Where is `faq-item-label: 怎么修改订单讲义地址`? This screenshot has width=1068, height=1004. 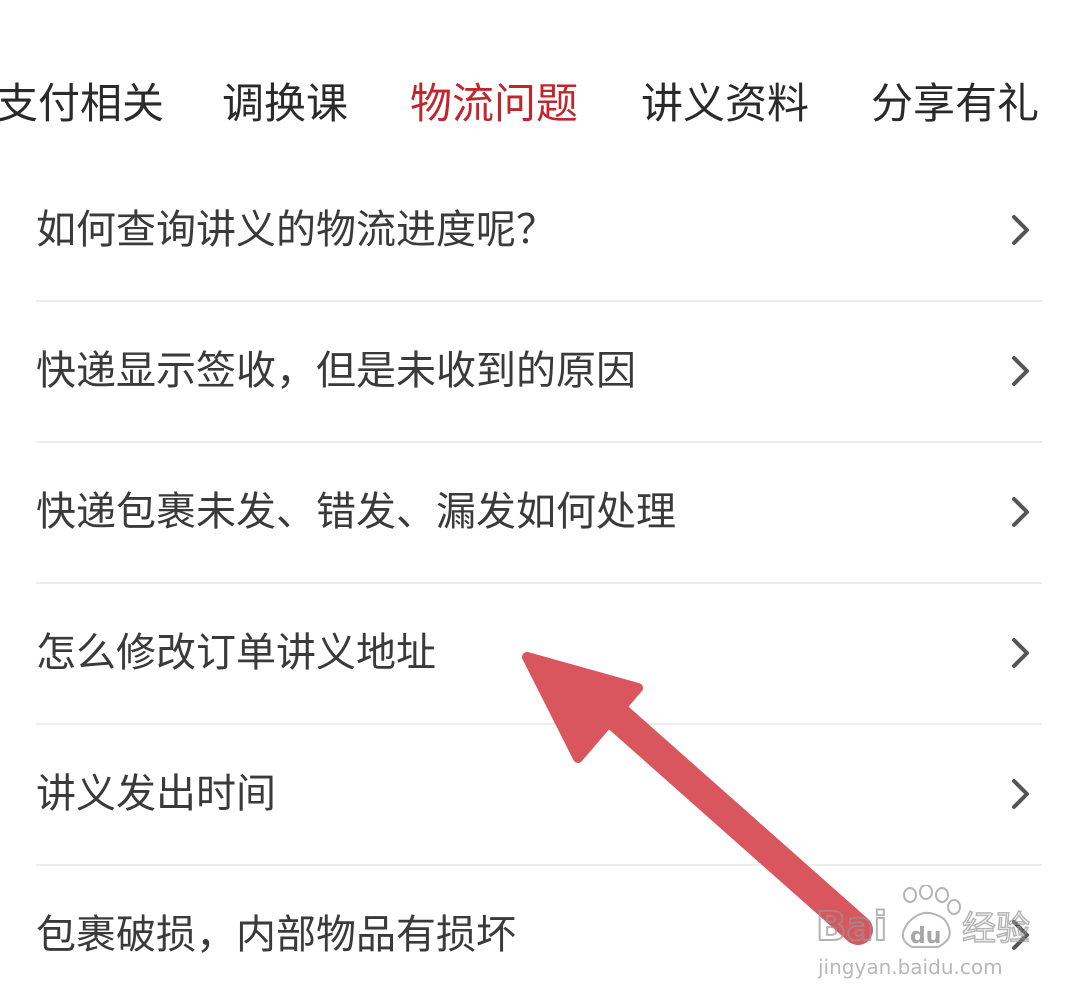 faq-item-label: 怎么修改订单讲义地址 is located at coordinates (236, 653).